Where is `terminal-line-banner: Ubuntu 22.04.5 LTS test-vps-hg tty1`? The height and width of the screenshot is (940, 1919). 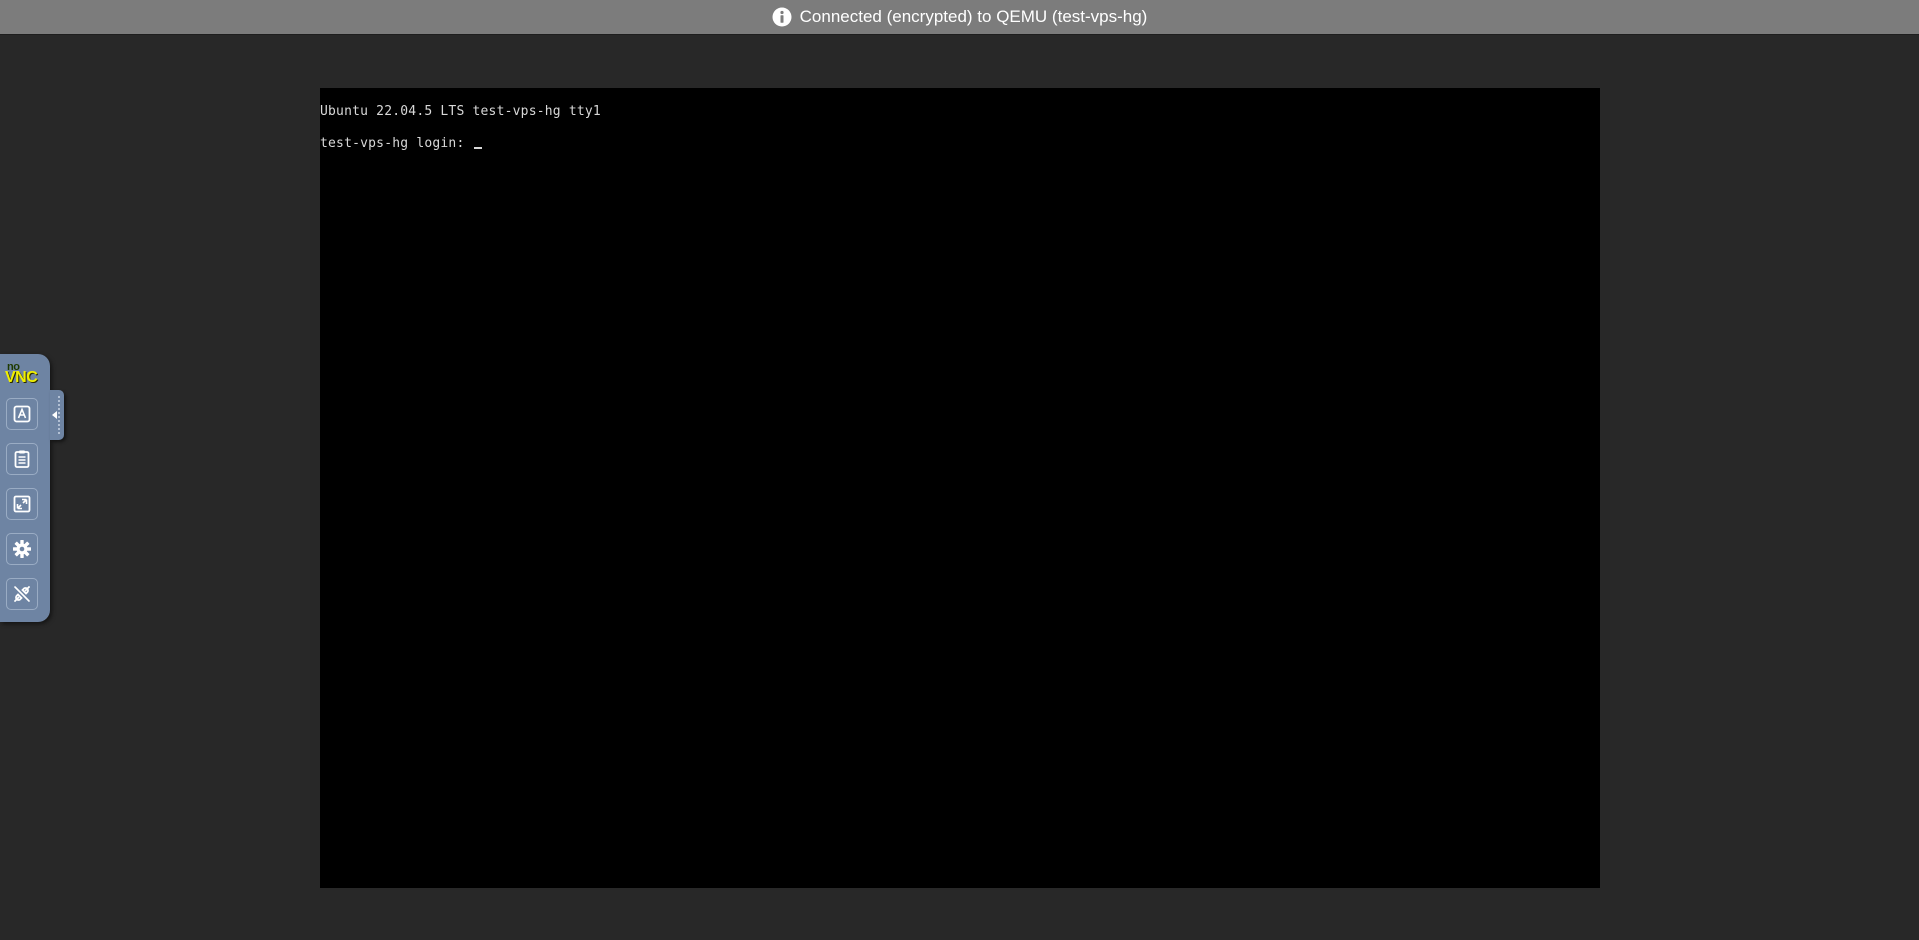 terminal-line-banner: Ubuntu 22.04.5 LTS test-vps-hg tty1 is located at coordinates (460, 111).